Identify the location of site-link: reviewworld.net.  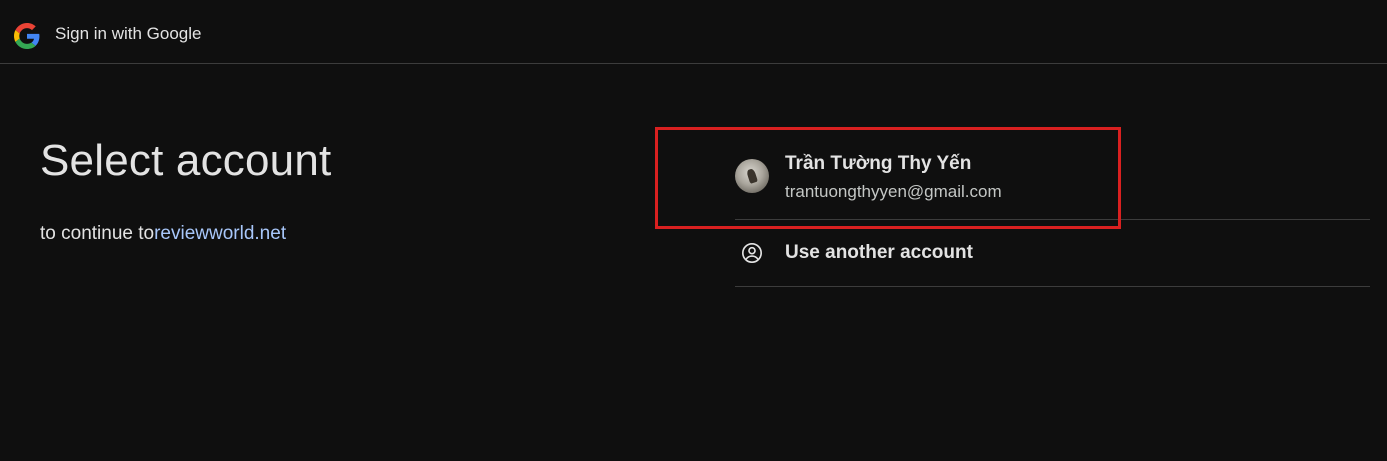
(220, 233).